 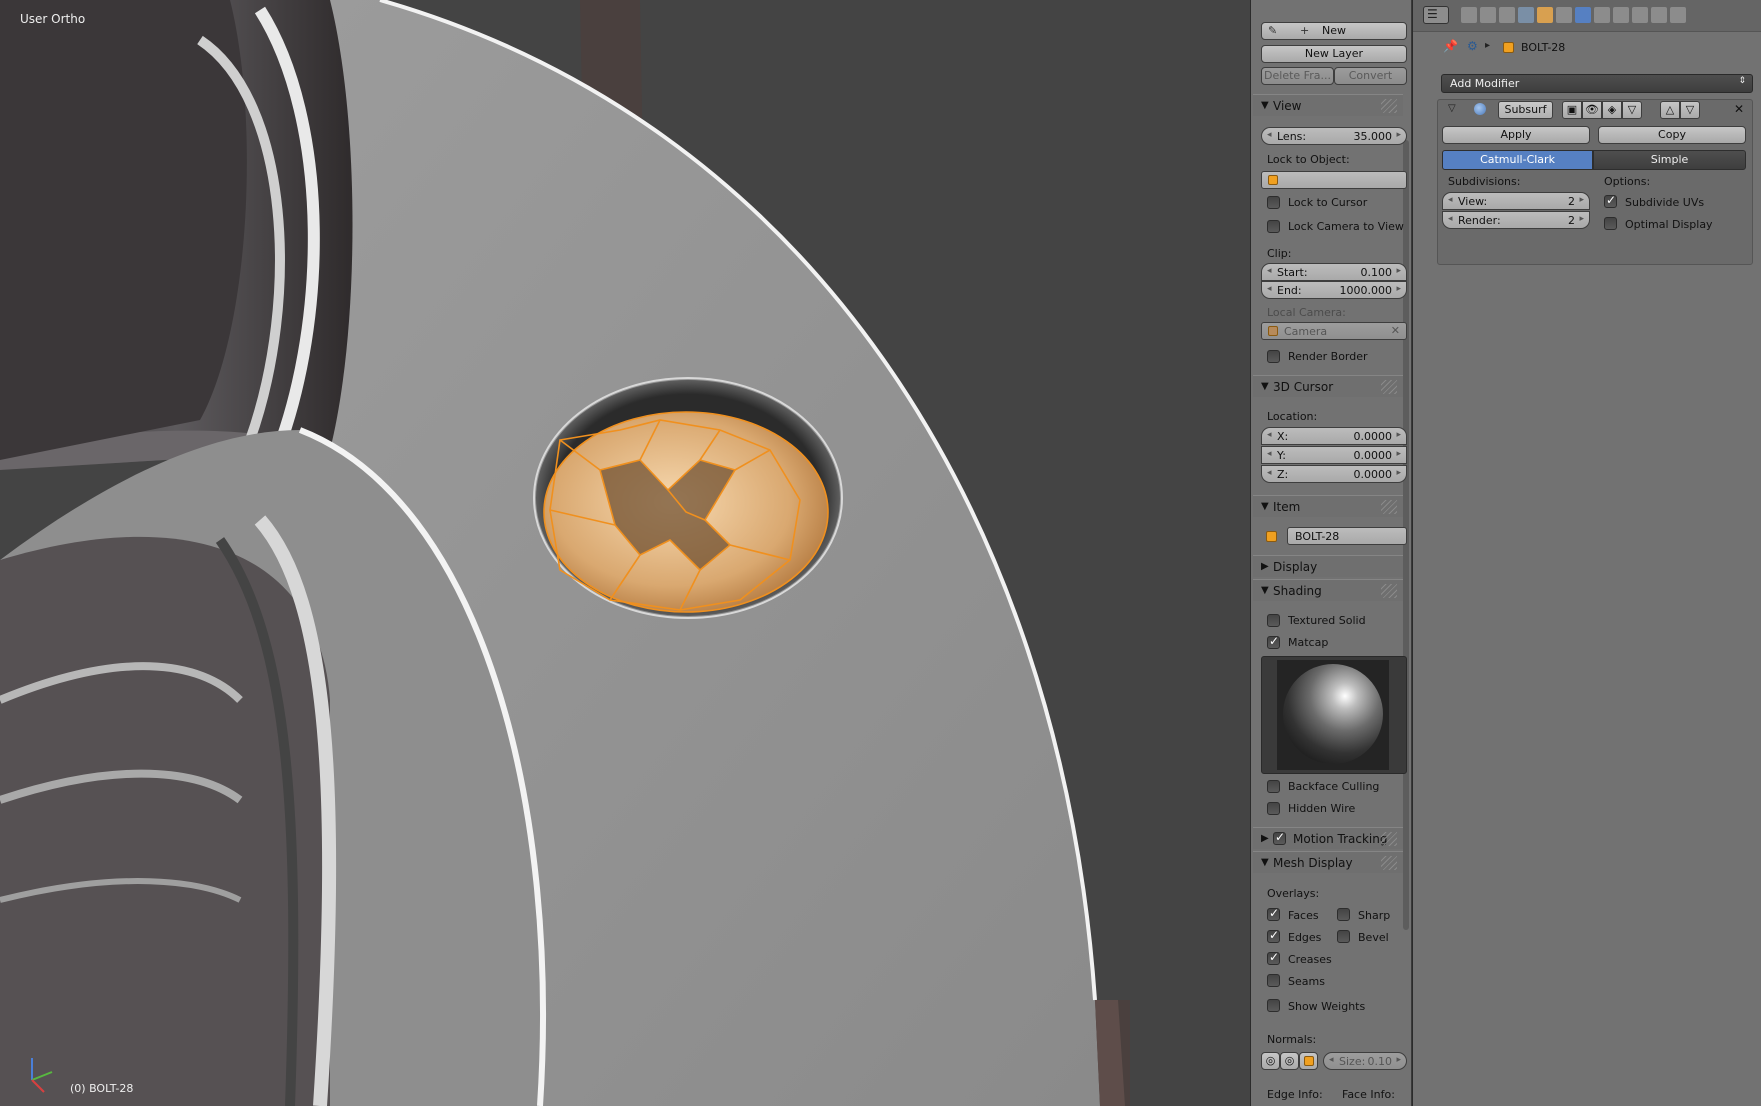 What do you see at coordinates (1334, 436) in the screenshot?
I see `cursor-x-field: ◂ X: 0.0000 ▸` at bounding box center [1334, 436].